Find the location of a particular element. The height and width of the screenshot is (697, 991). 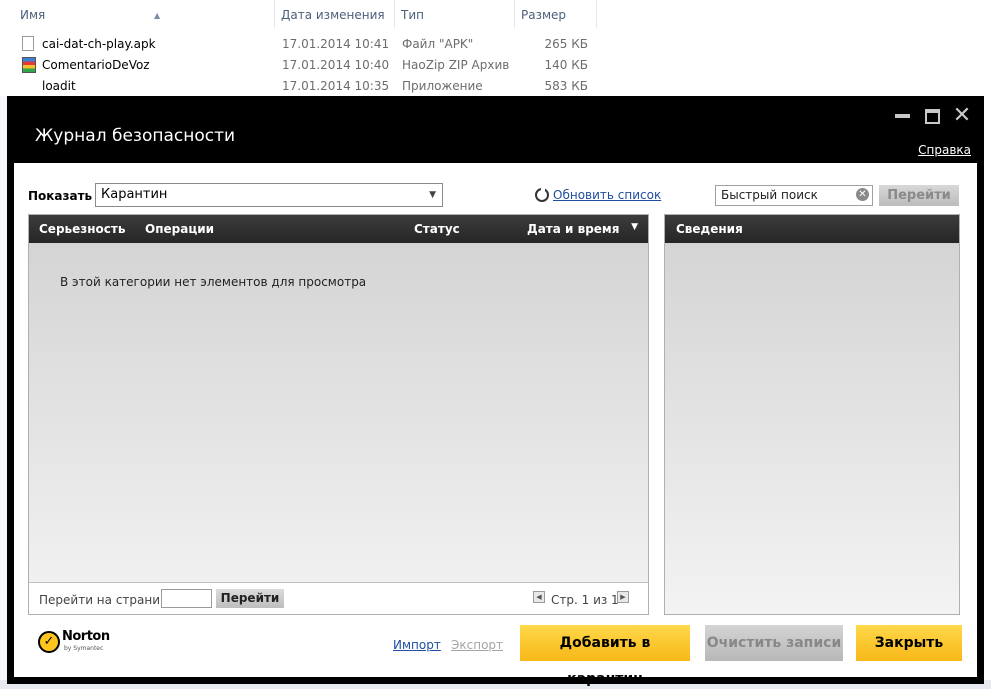

close-window-button: ✕ is located at coordinates (962, 115).